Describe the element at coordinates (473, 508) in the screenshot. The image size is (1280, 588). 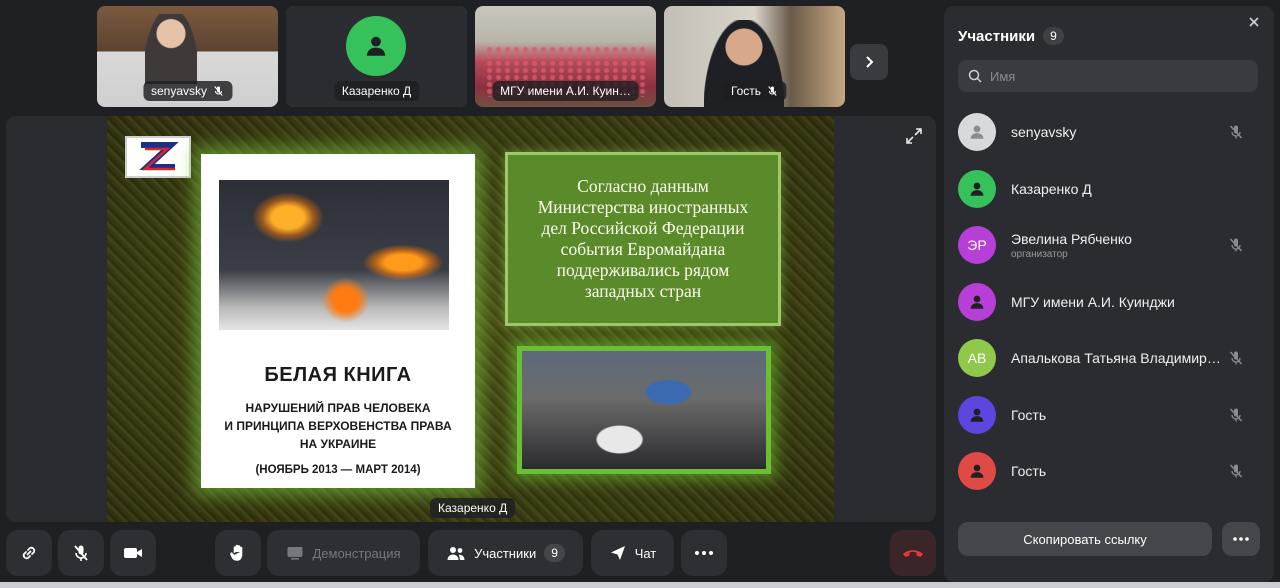
I see `speaker-name-label: Казаренко Д` at that location.